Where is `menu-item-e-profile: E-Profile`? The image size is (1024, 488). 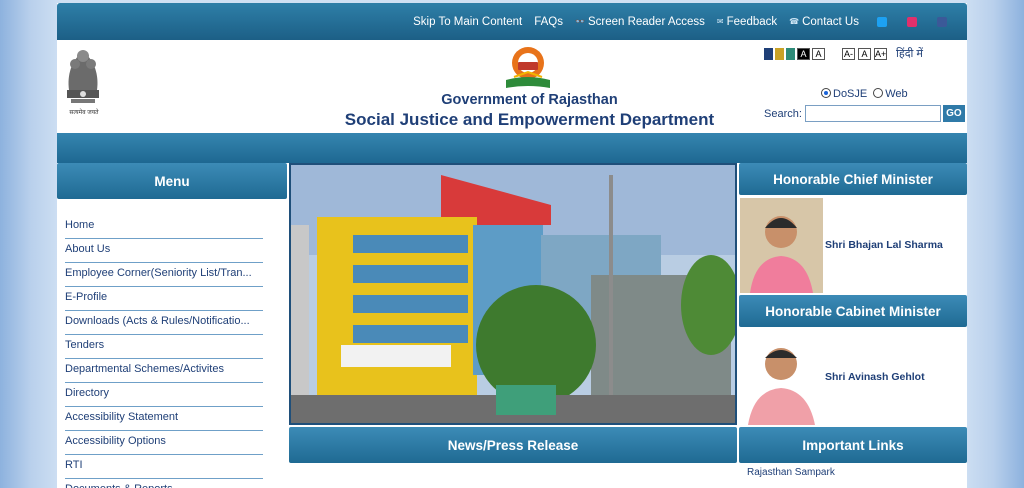
menu-item-e-profile: E-Profile is located at coordinates (164, 299).